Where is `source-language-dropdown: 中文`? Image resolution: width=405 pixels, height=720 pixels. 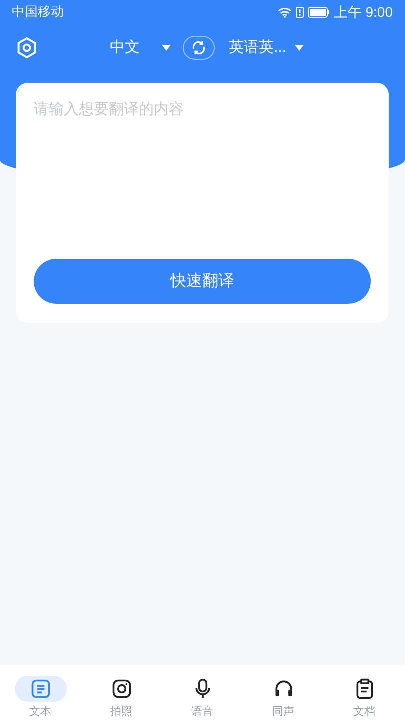
source-language-dropdown: 中文 is located at coordinates (140, 48).